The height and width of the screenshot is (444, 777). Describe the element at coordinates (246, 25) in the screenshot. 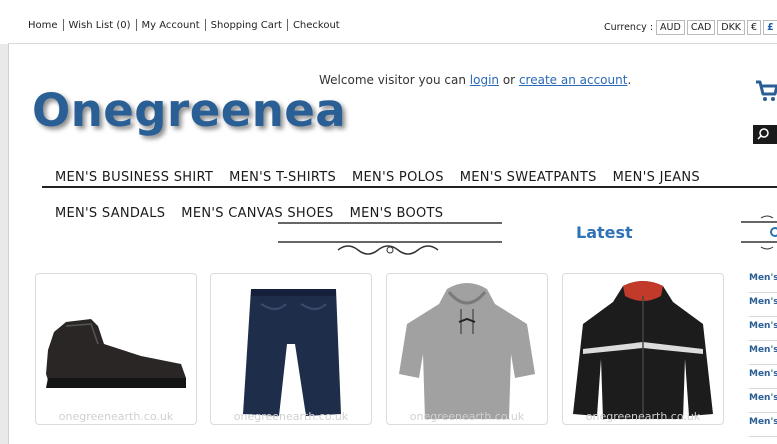

I see `shopping-cart-link: Shopping Cart` at that location.